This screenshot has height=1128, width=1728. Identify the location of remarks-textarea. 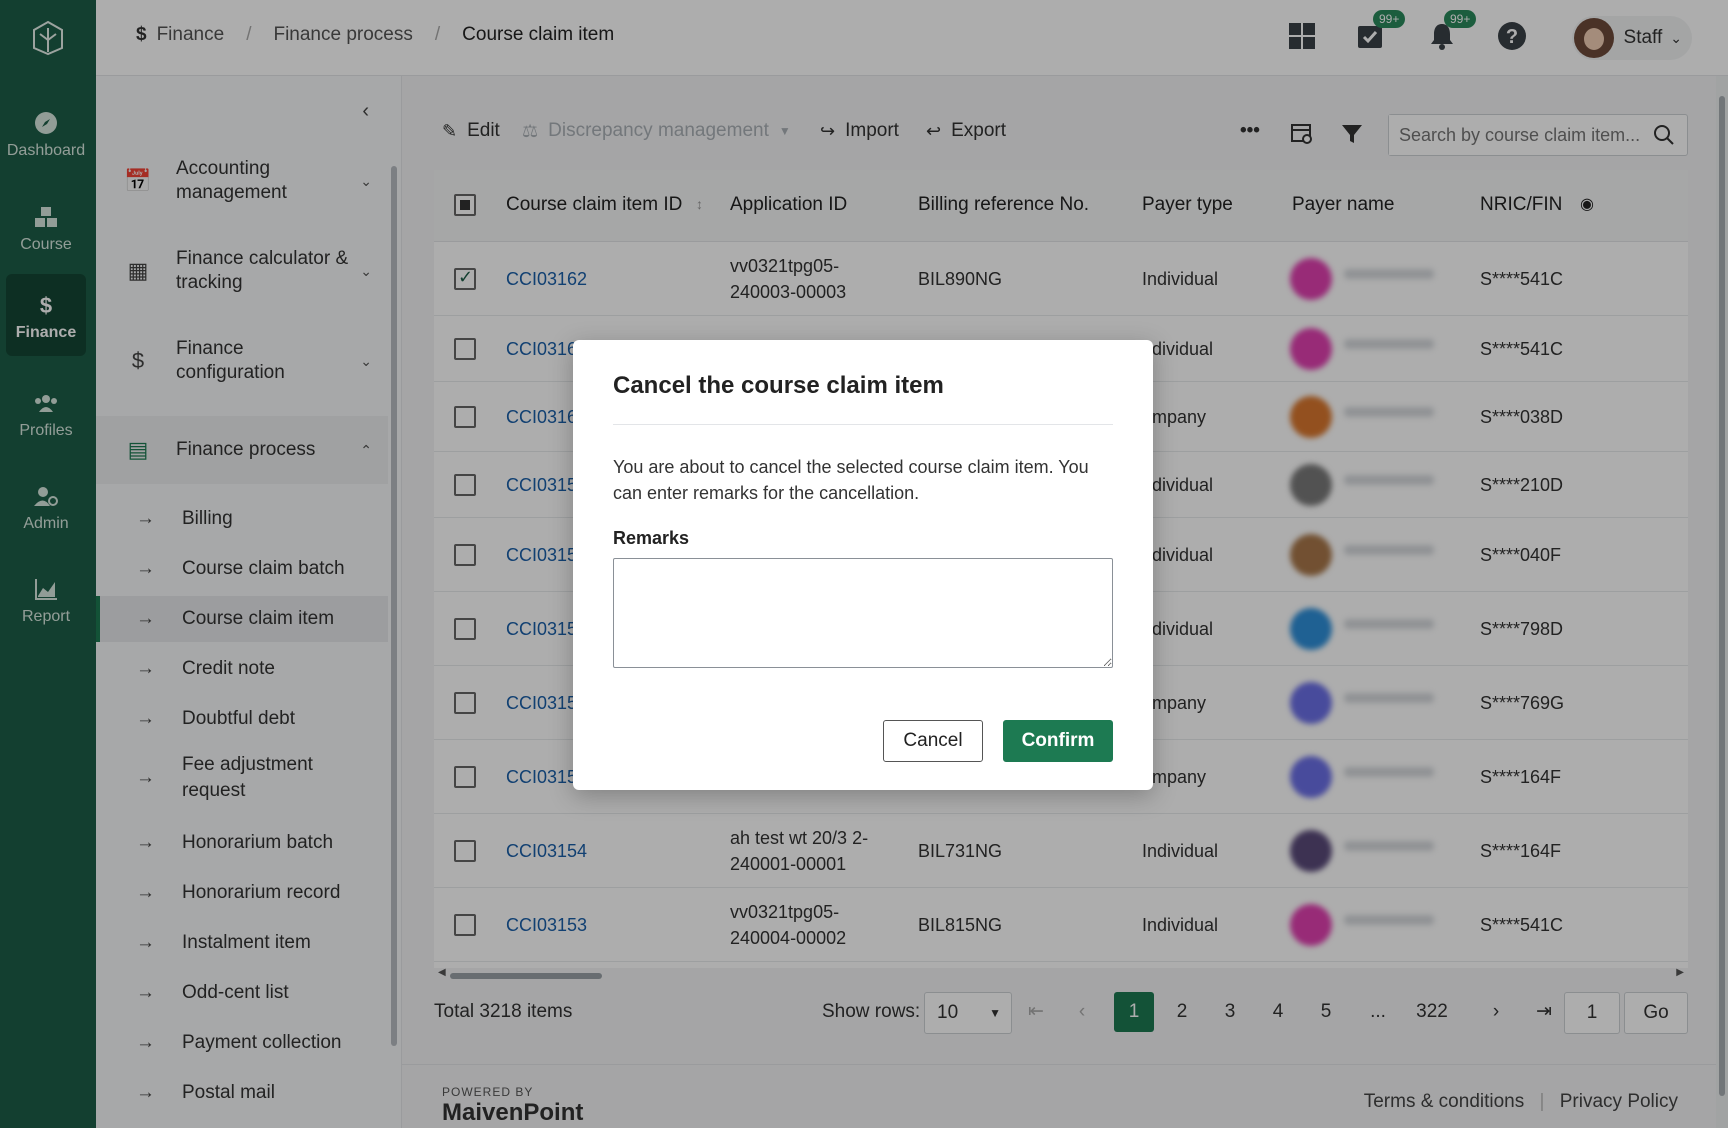
(863, 613).